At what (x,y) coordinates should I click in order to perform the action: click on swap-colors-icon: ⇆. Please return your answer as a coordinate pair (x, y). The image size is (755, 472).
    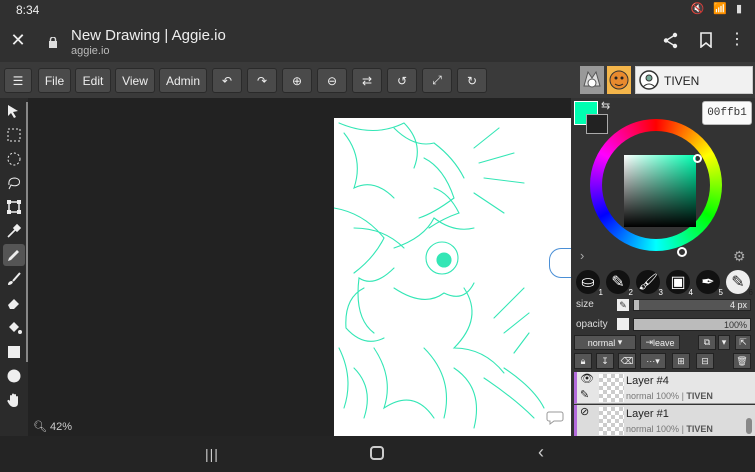
    Looking at the image, I should click on (605, 105).